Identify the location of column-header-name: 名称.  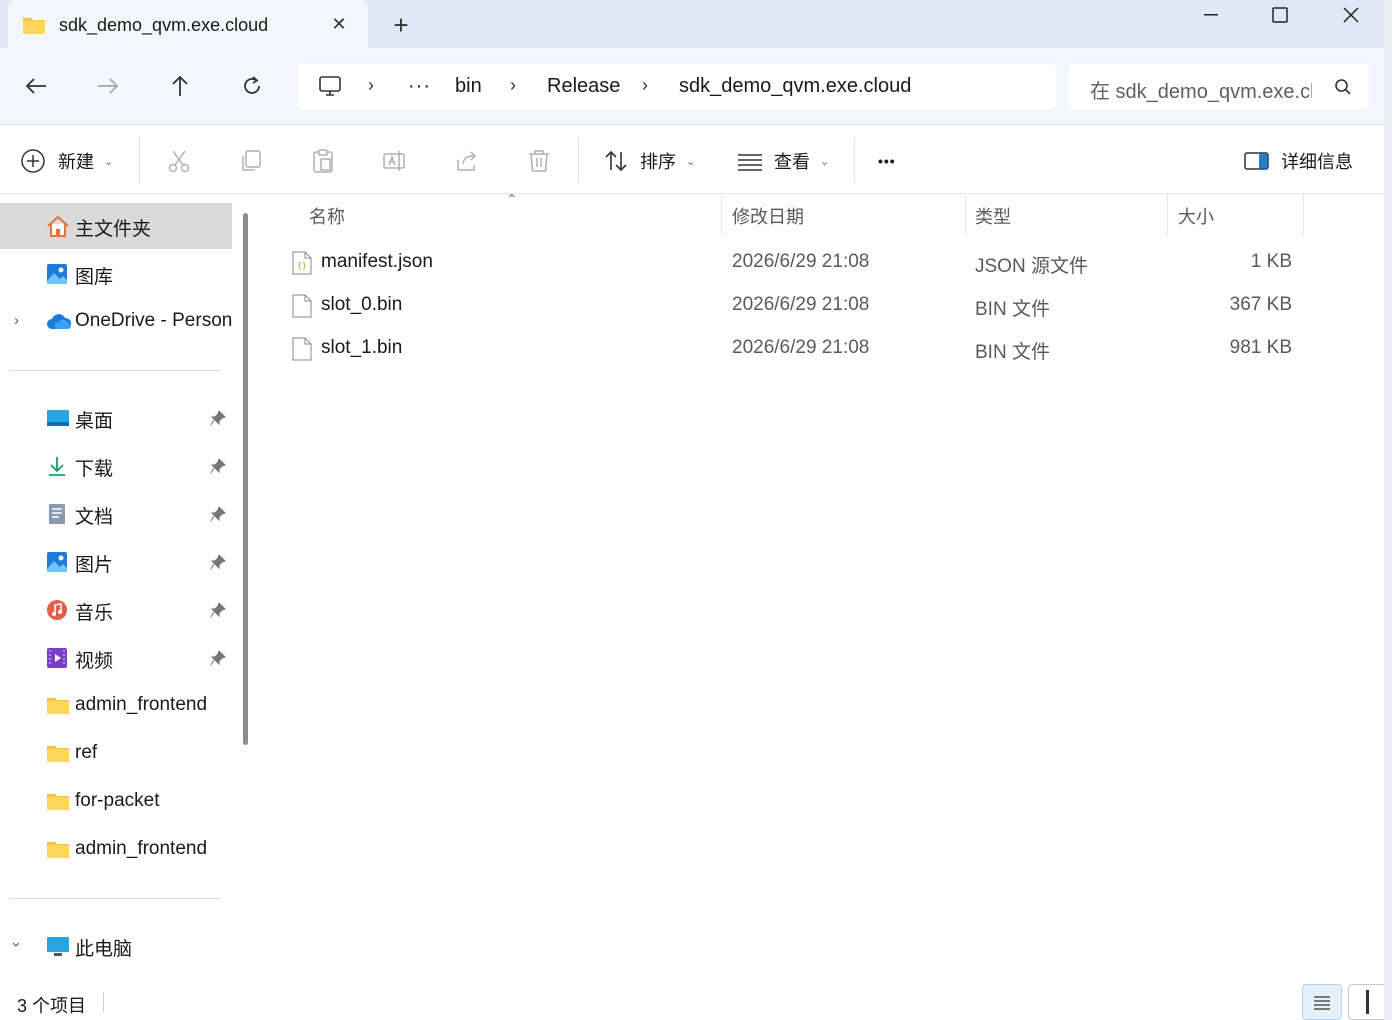
(327, 216).